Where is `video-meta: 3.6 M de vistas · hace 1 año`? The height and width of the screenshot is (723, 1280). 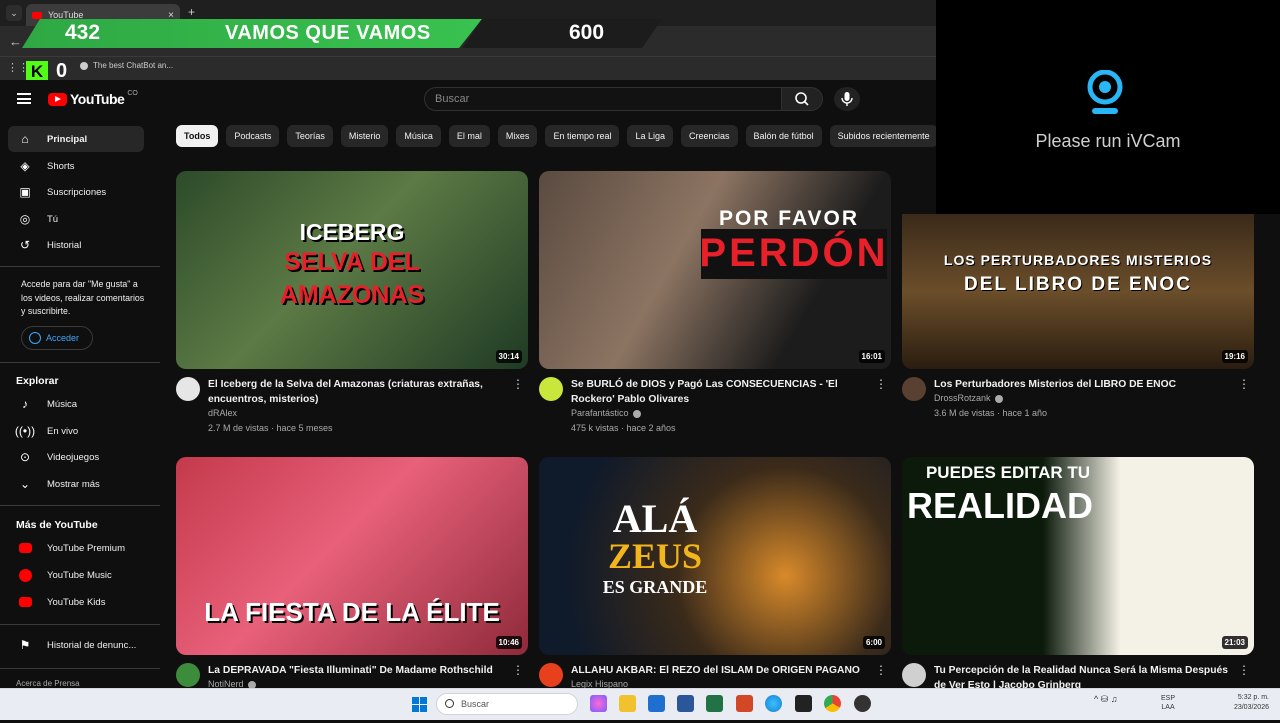 video-meta: 3.6 M de vistas · hace 1 año is located at coordinates (991, 413).